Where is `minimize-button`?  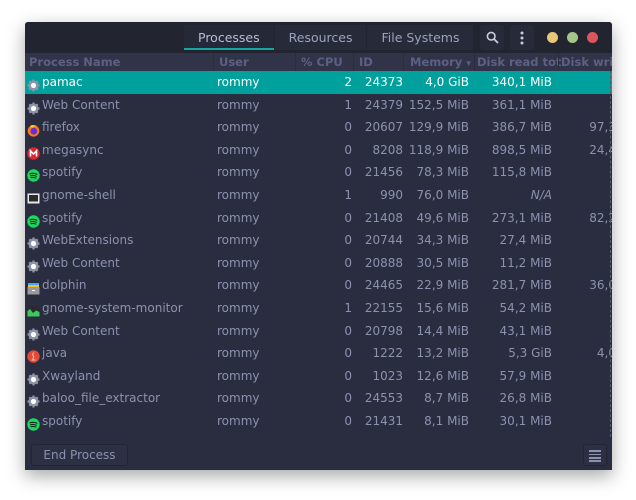 minimize-button is located at coordinates (552, 37).